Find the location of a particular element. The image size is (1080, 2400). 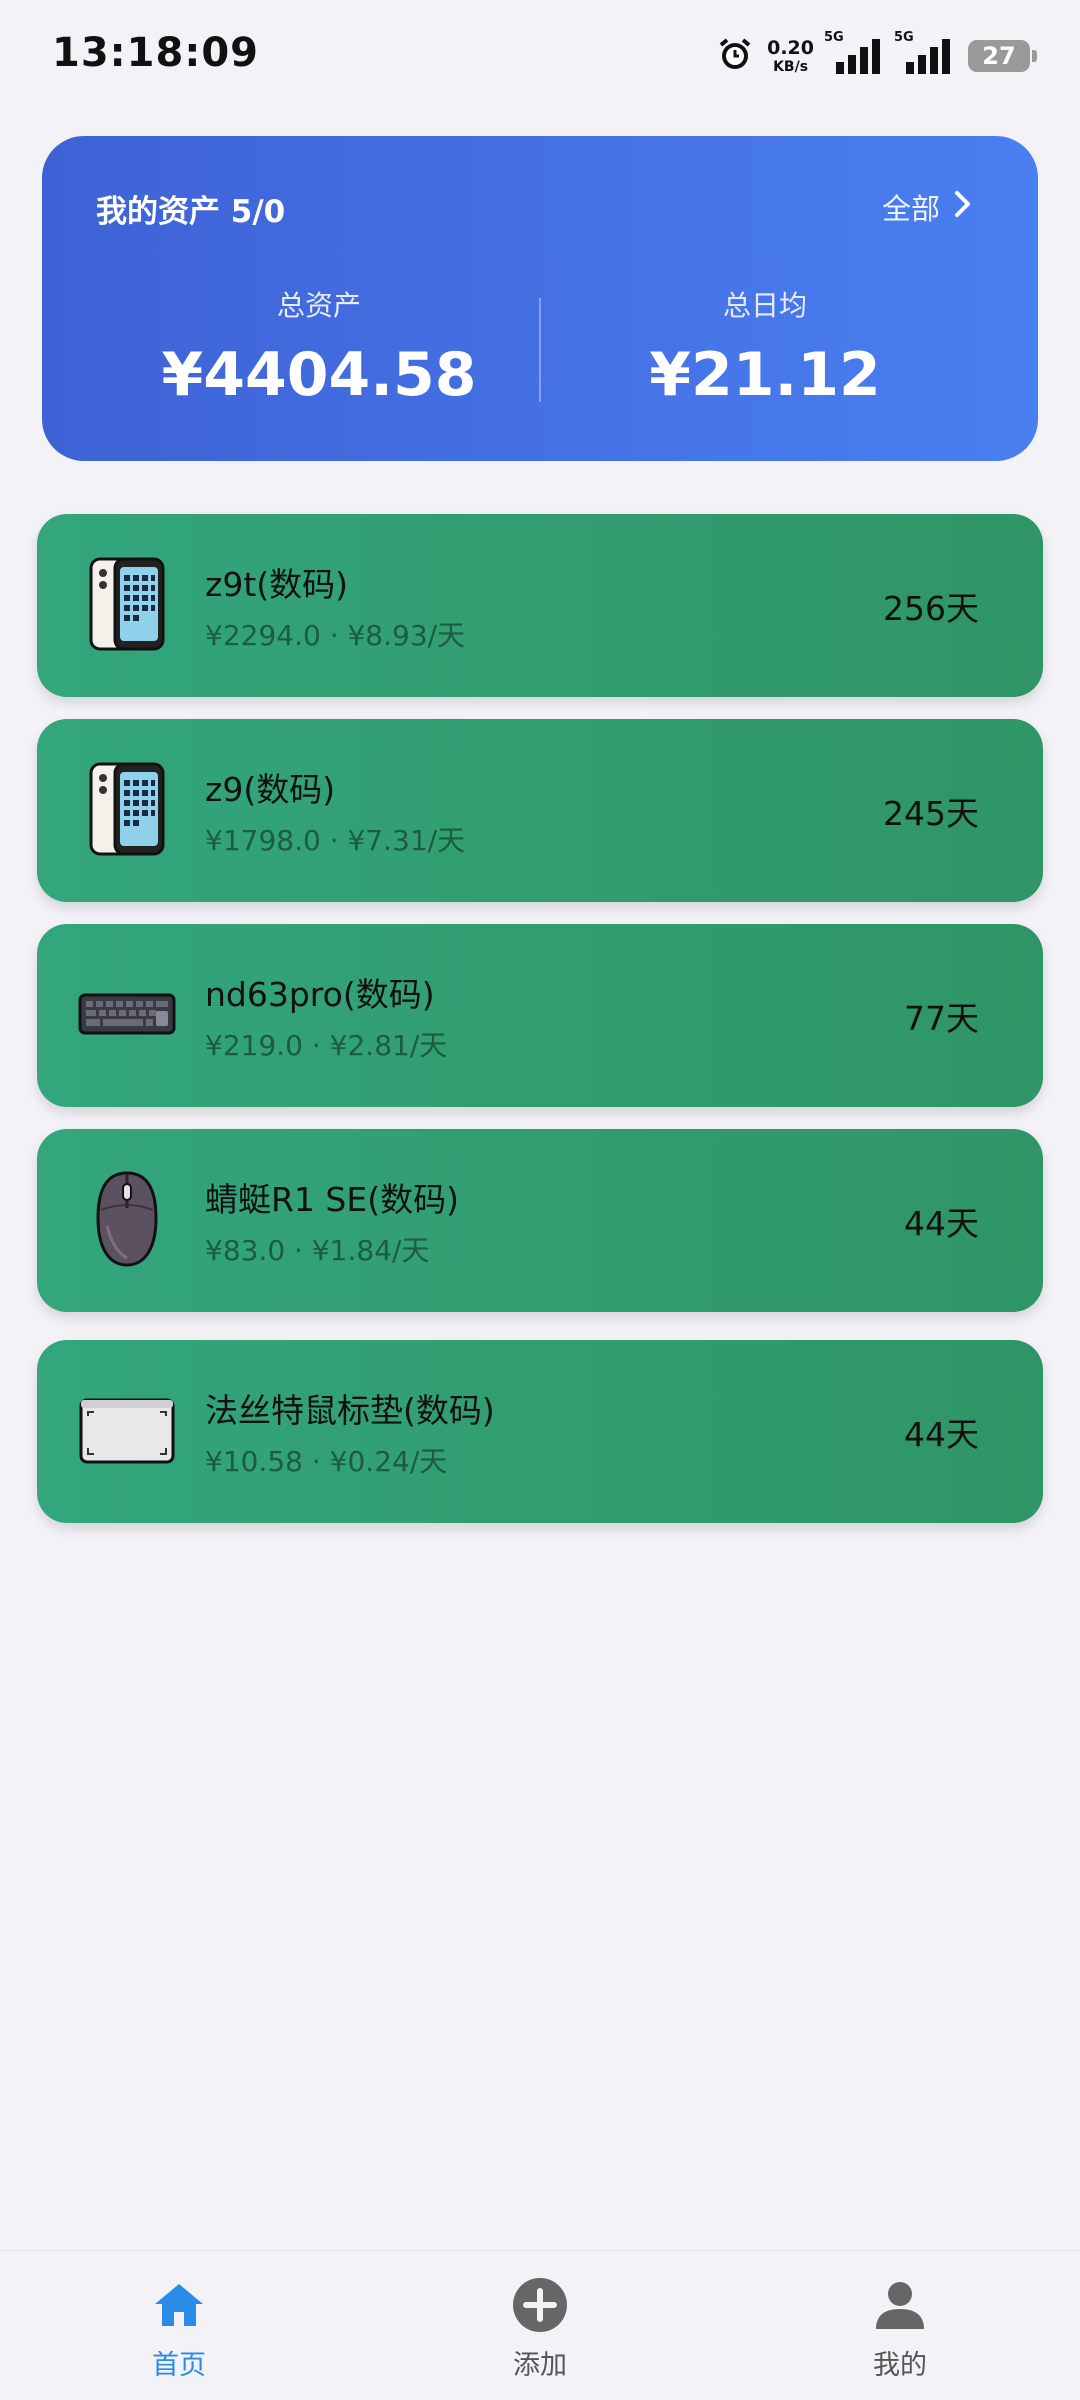

asset-name: z9(数码) is located at coordinates (270, 789).